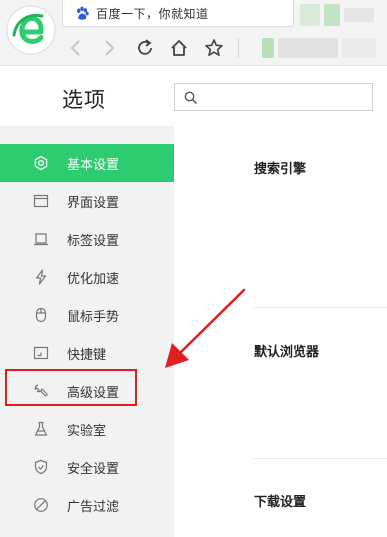  Describe the element at coordinates (280, 169) in the screenshot. I see `section-title-search-engine: 搜索引擎` at that location.